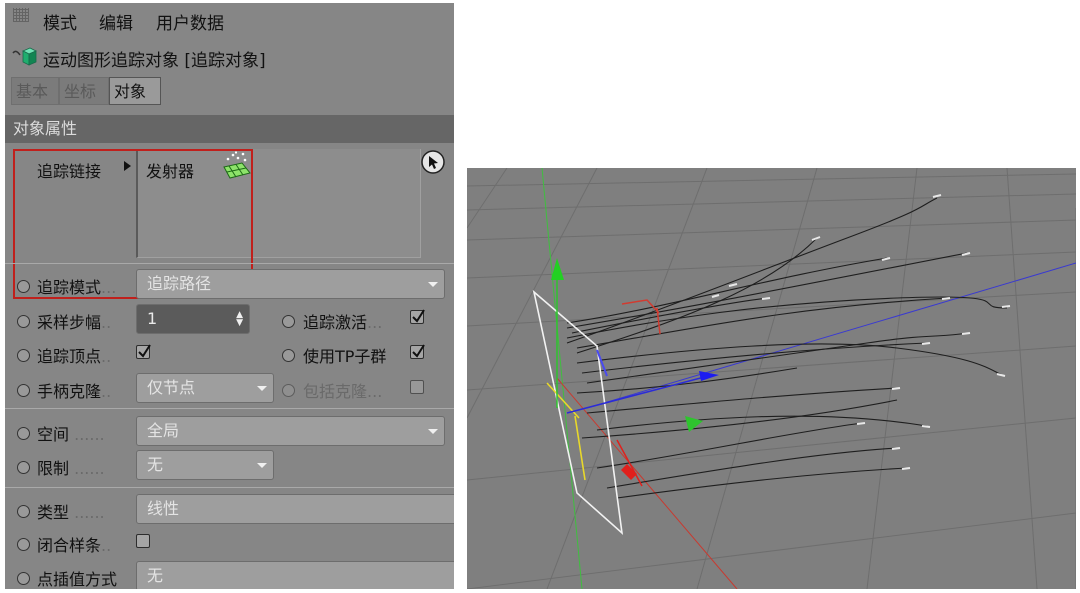 This screenshot has height=593, width=1080. What do you see at coordinates (229, 129) in the screenshot?
I see `section-header: 对象属性` at bounding box center [229, 129].